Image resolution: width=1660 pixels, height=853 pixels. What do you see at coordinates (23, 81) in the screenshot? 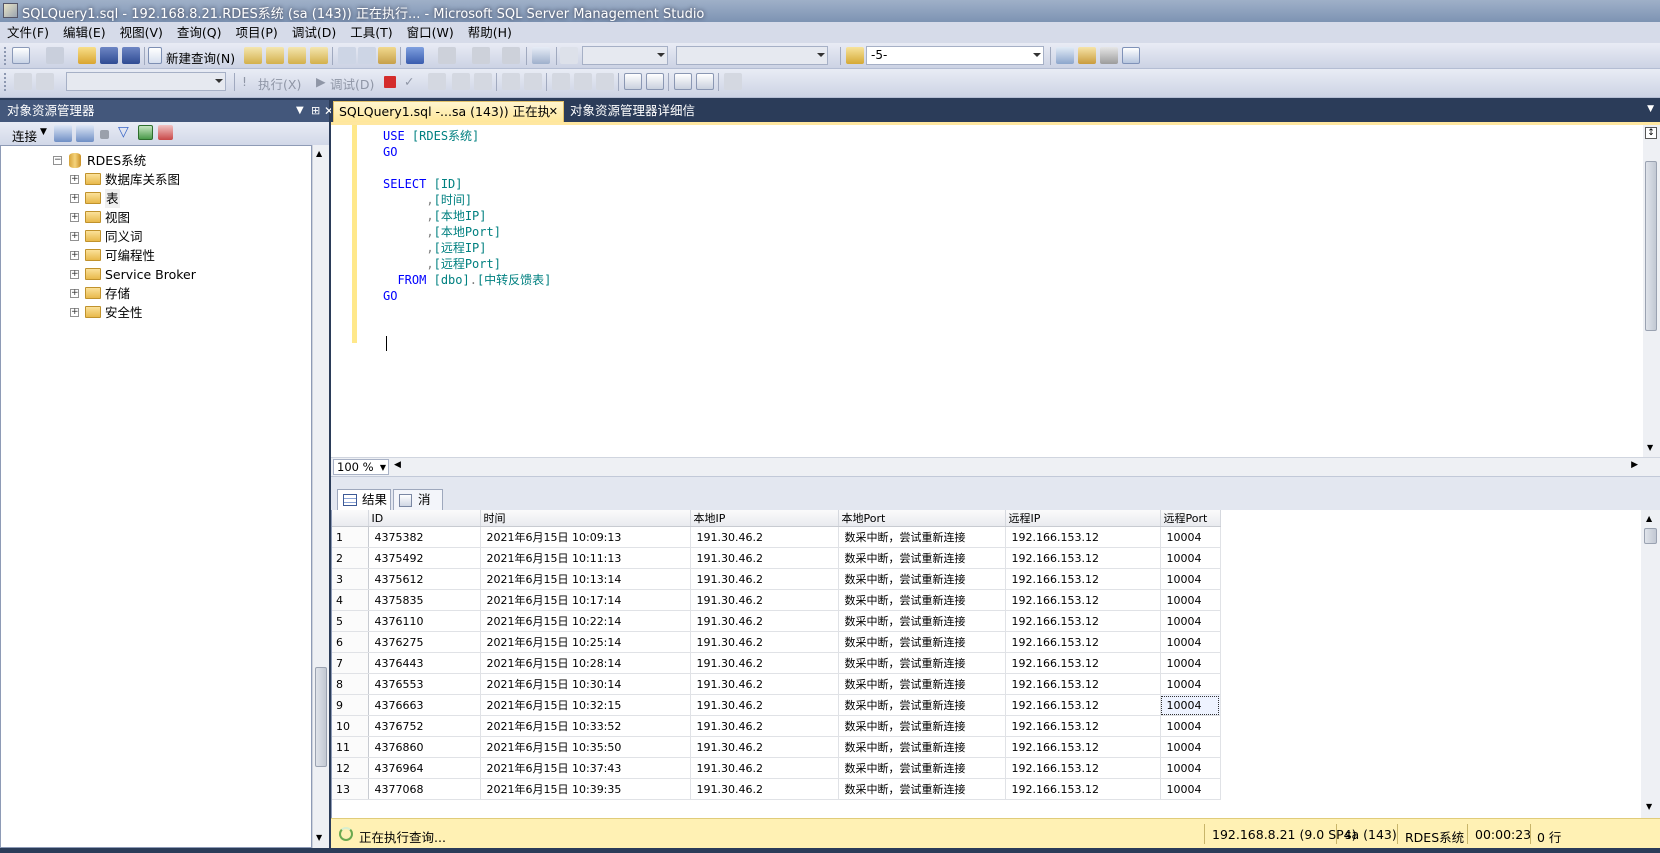
I see `connect-icon` at bounding box center [23, 81].